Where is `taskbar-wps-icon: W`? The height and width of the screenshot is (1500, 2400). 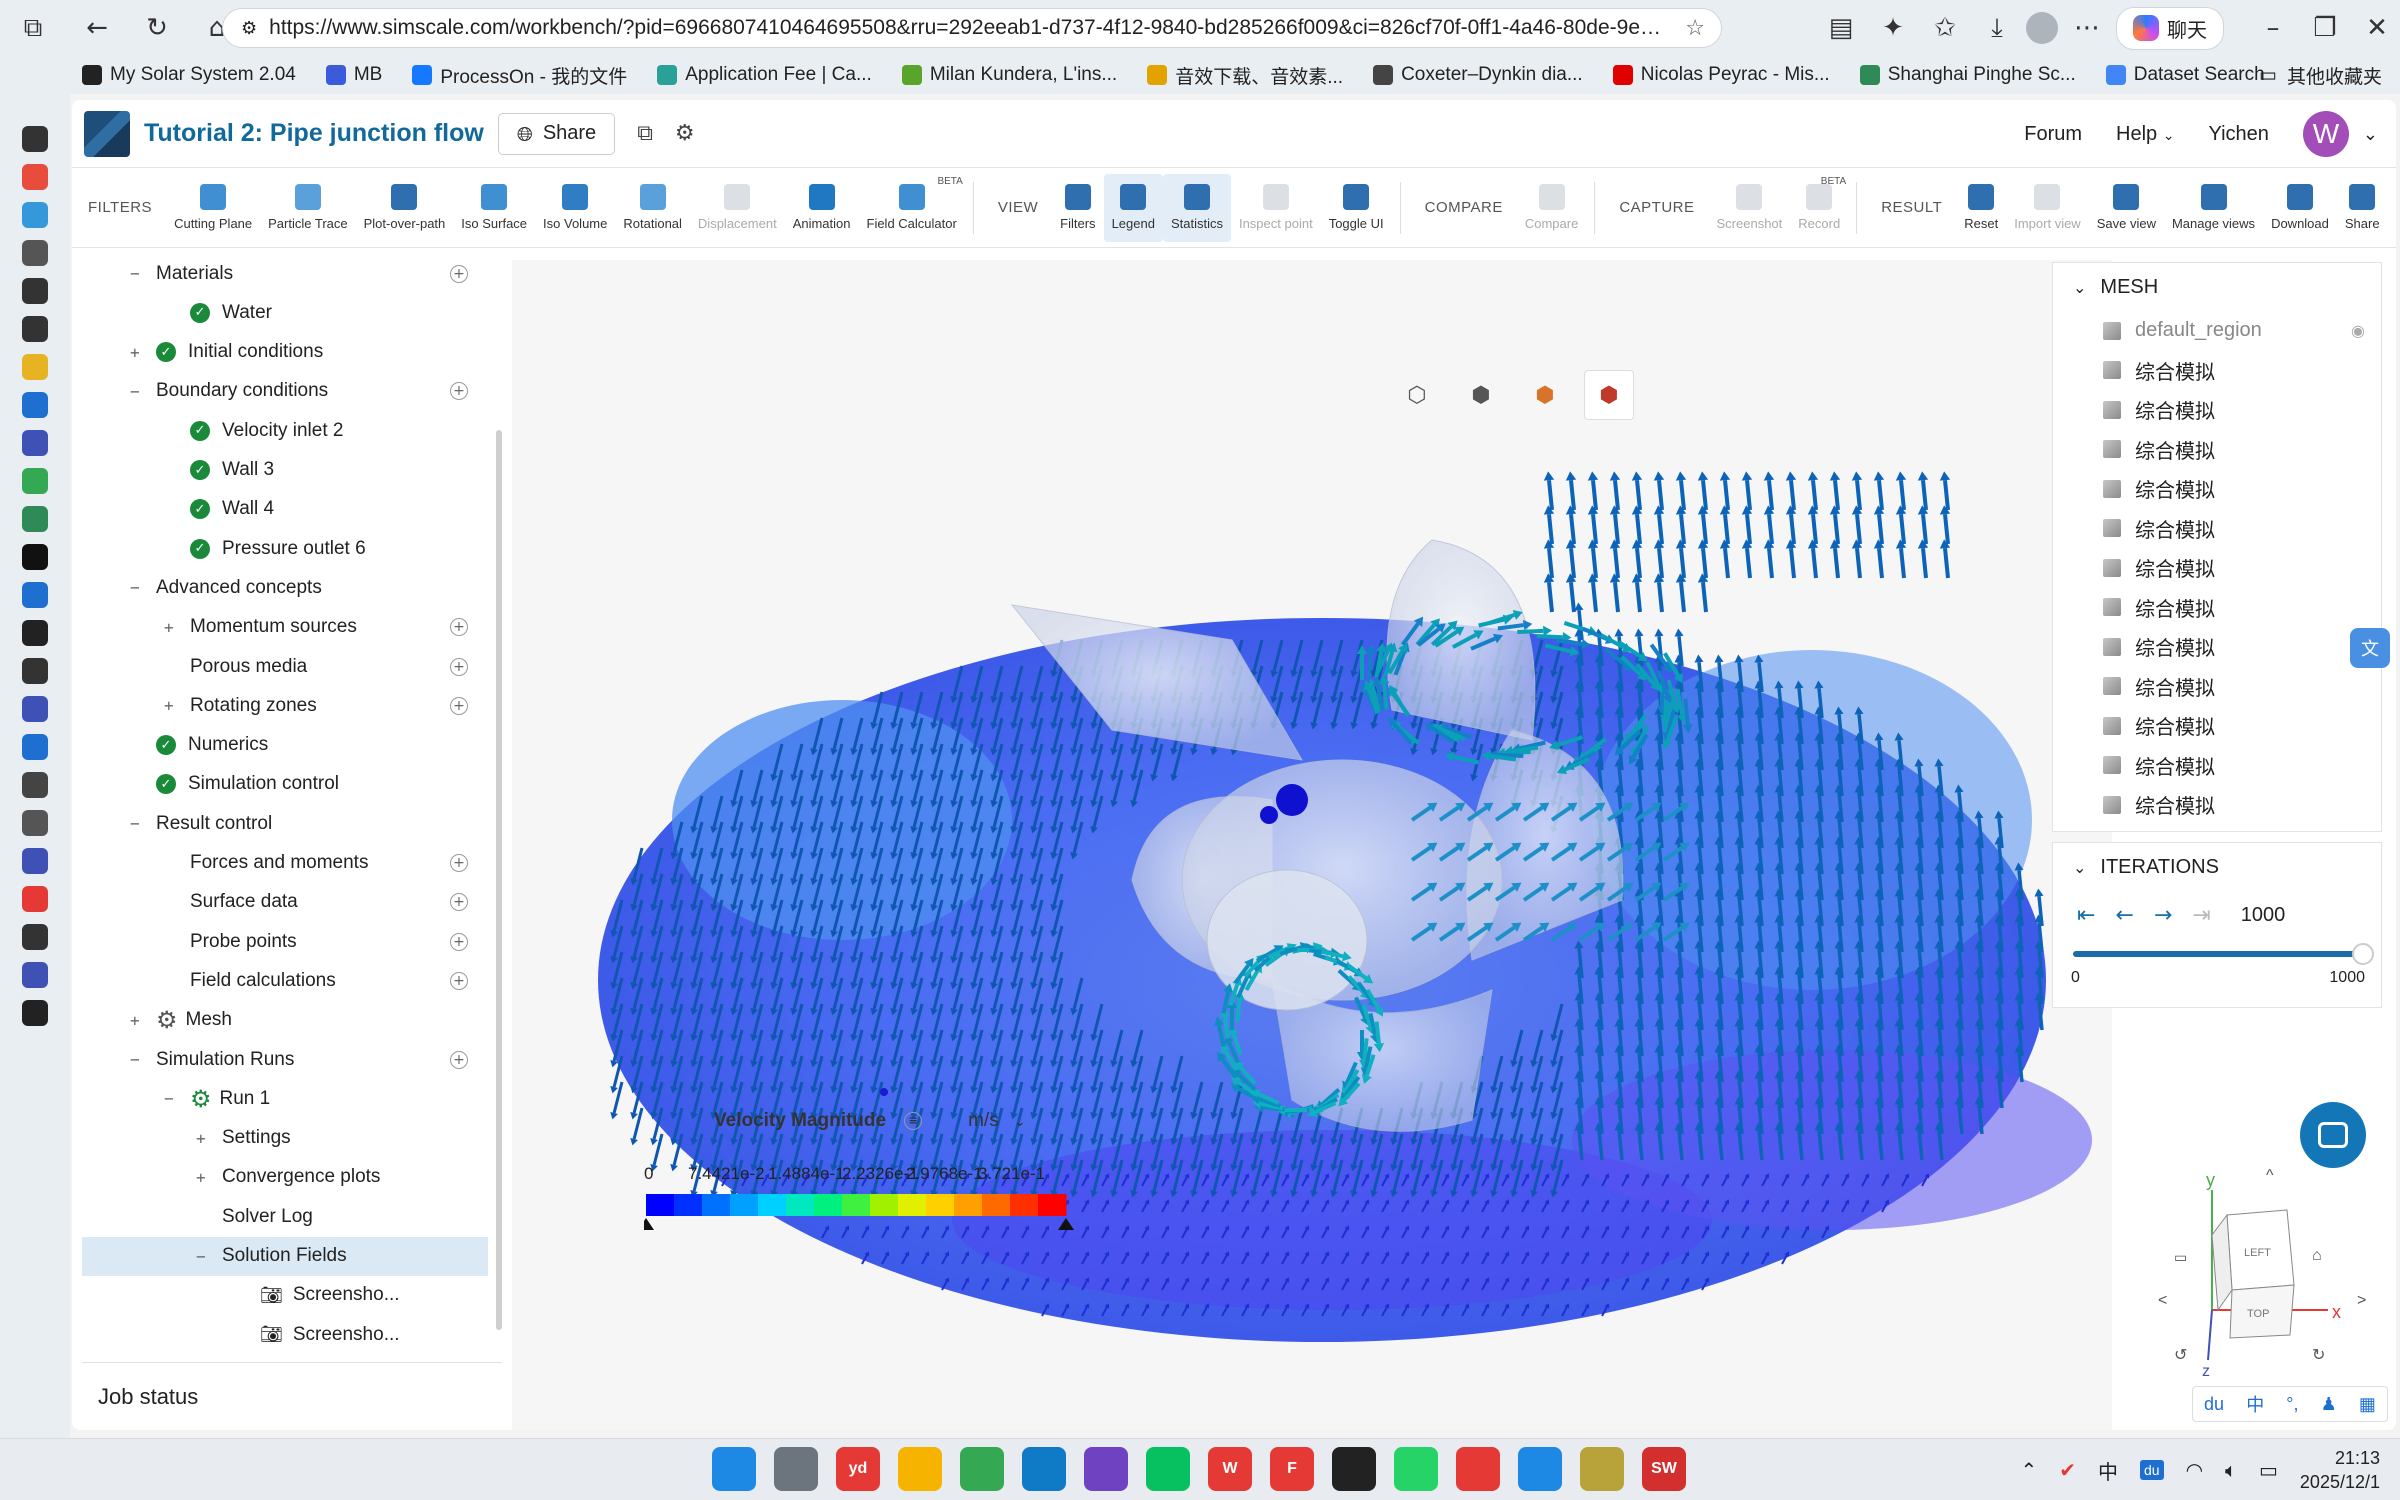
taskbar-wps-icon: W is located at coordinates (1230, 1469).